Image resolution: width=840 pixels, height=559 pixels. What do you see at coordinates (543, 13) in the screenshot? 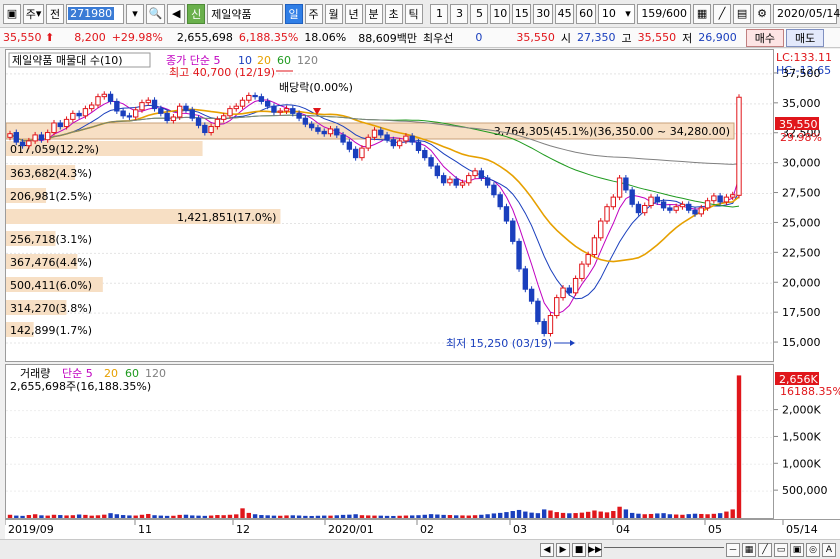
I see `interval-30: 30` at bounding box center [543, 13].